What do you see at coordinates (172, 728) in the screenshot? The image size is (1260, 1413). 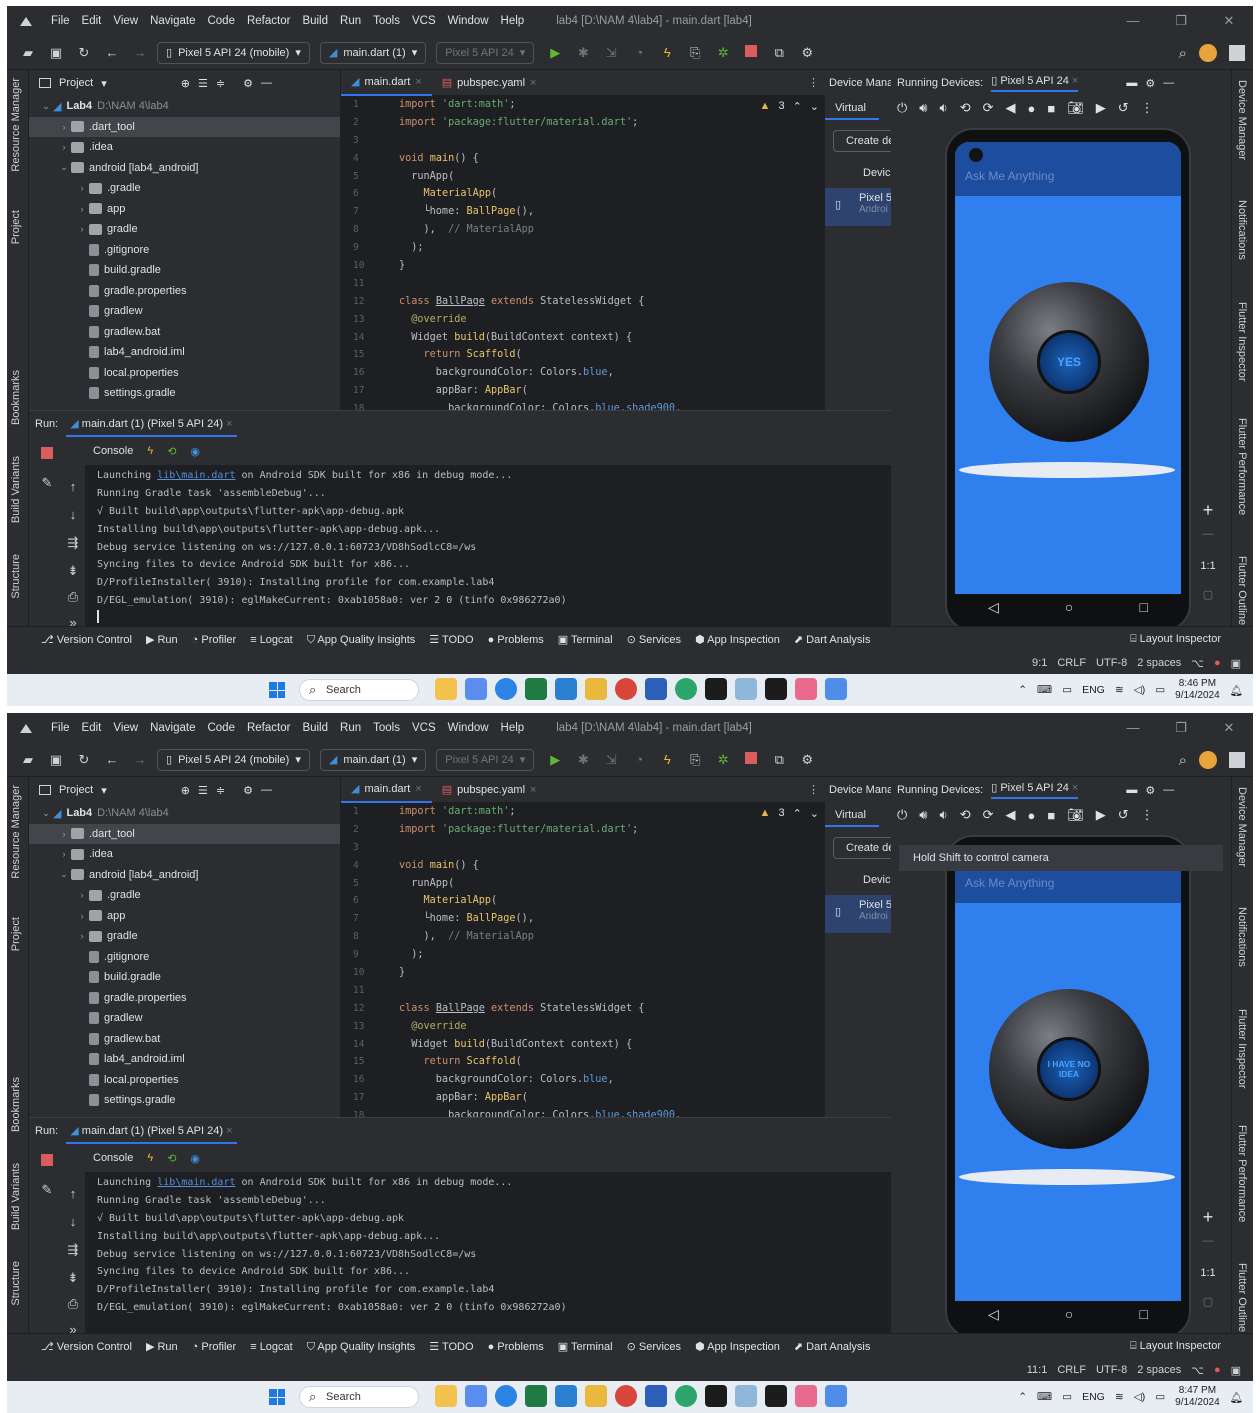 I see `menu-navigate: Navigate` at bounding box center [172, 728].